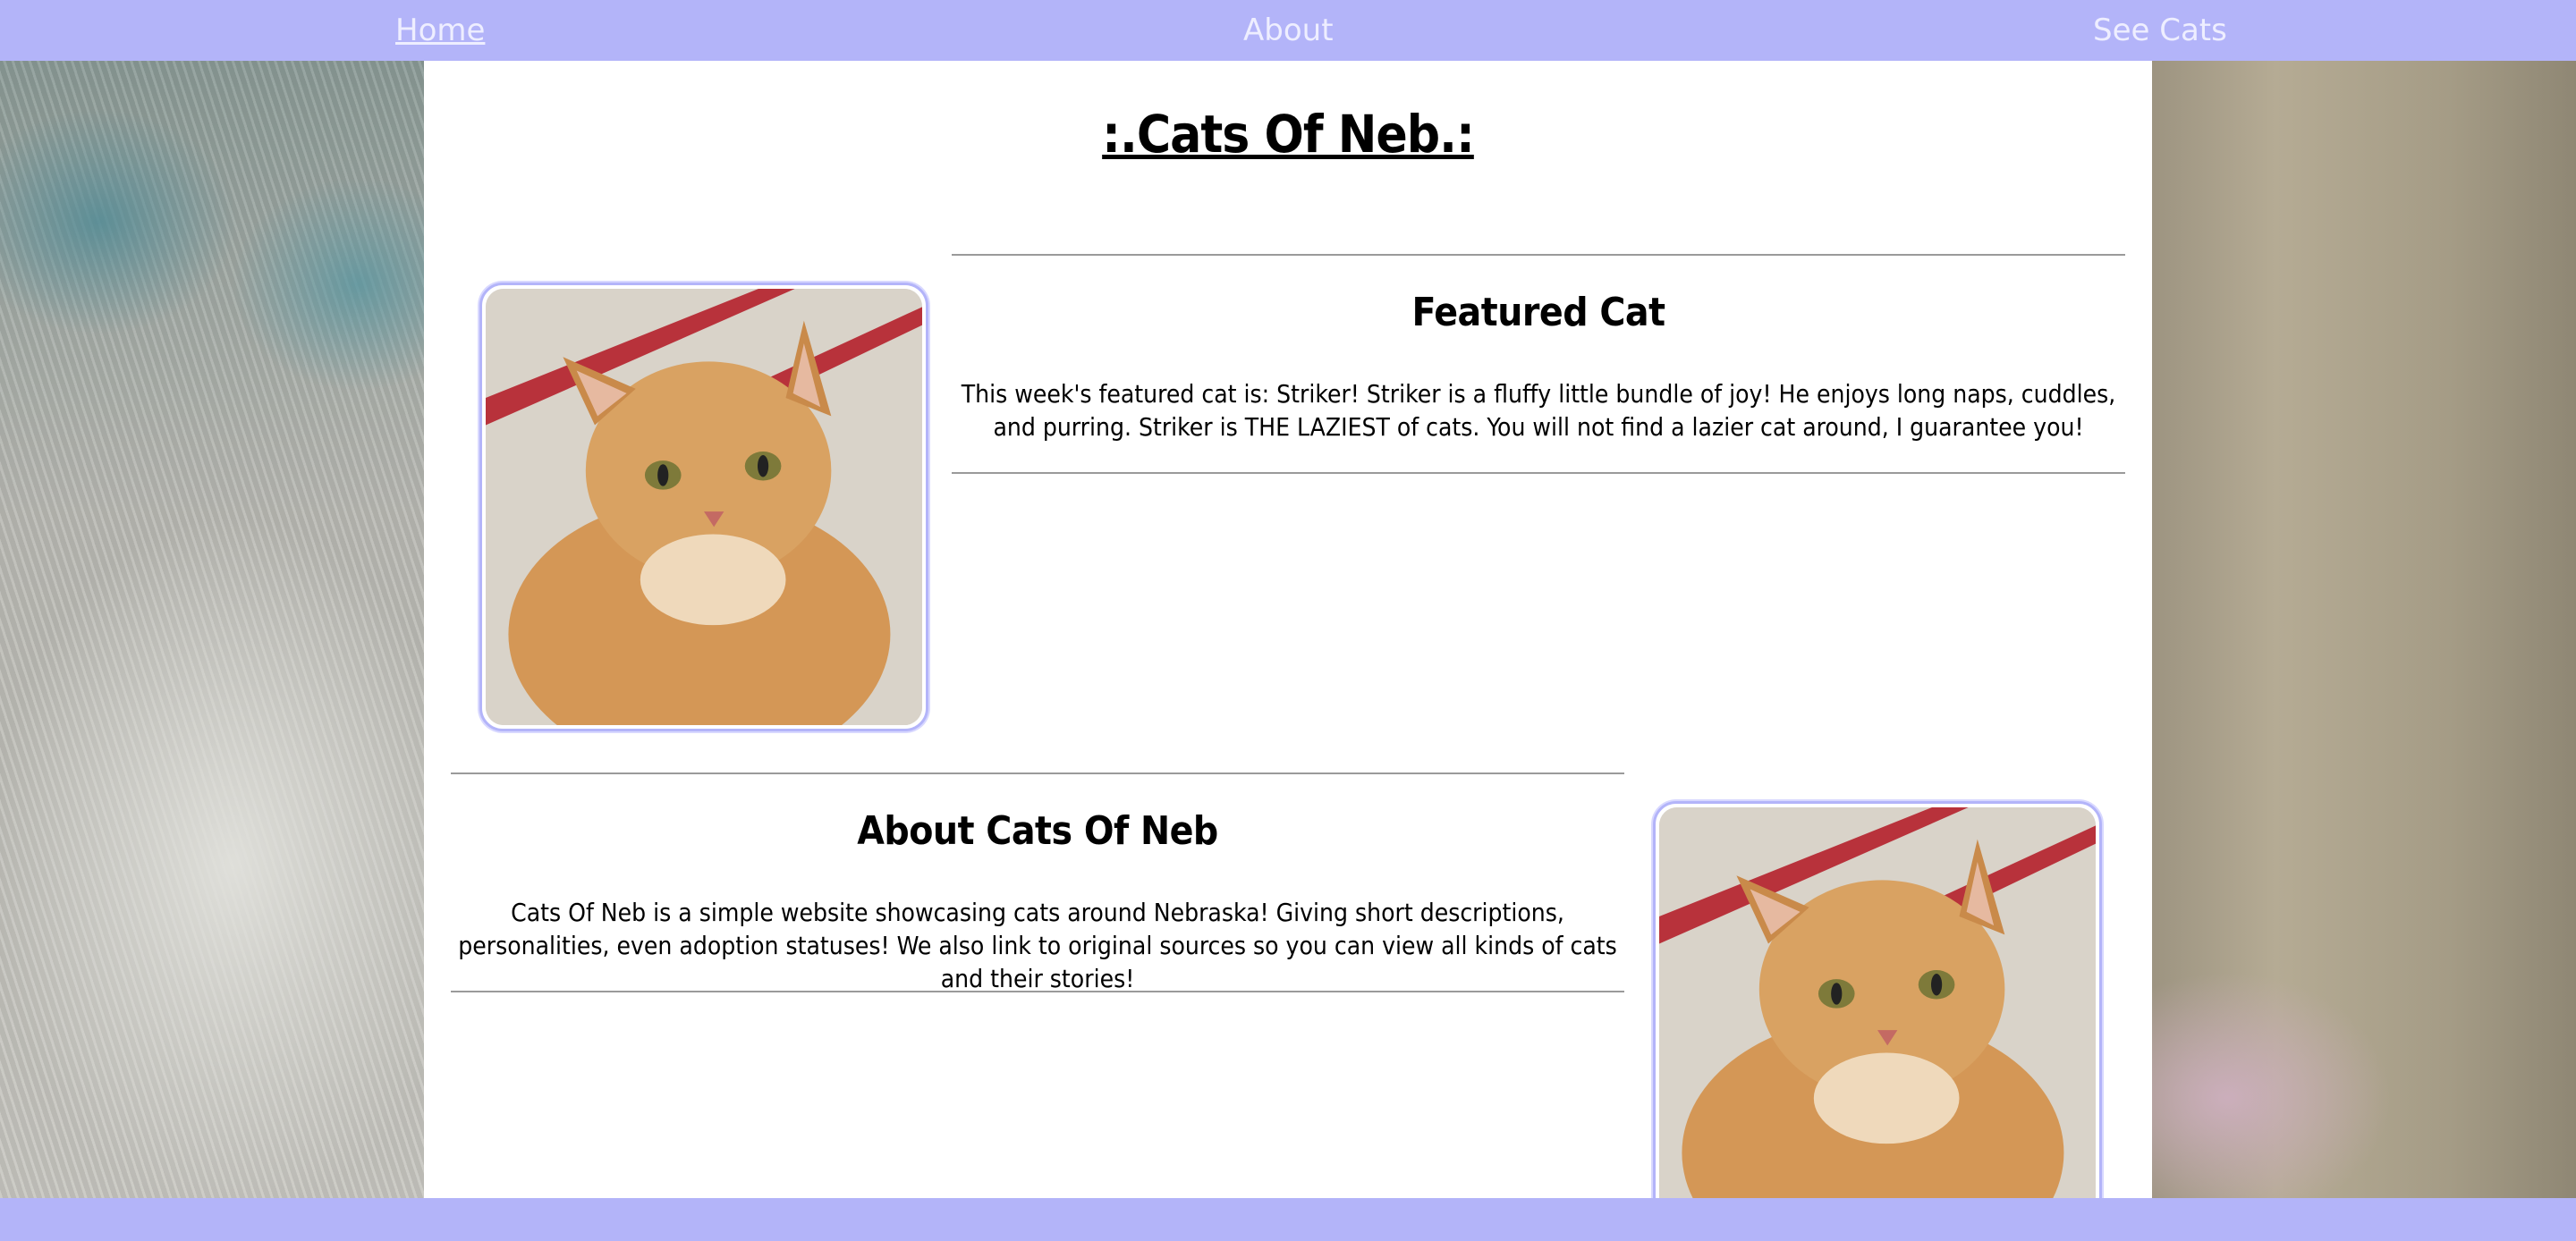  What do you see at coordinates (440, 30) in the screenshot?
I see `nav-link-home: Home` at bounding box center [440, 30].